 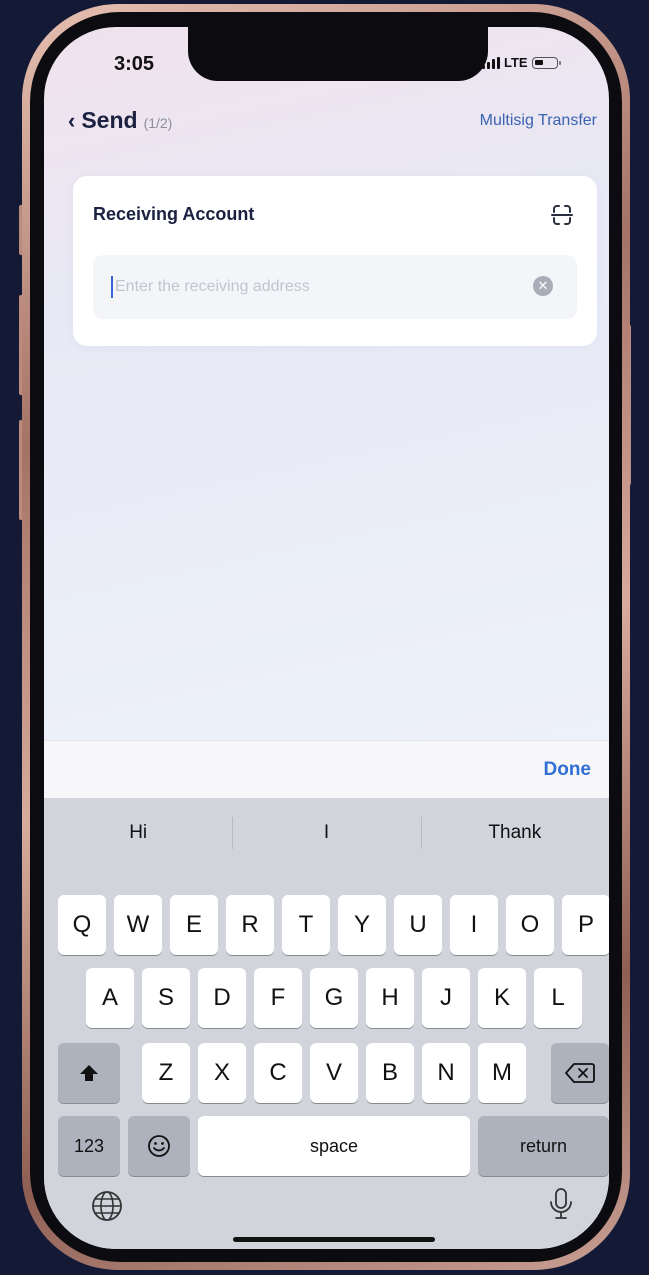 What do you see at coordinates (338, 54) in the screenshot?
I see `notch` at bounding box center [338, 54].